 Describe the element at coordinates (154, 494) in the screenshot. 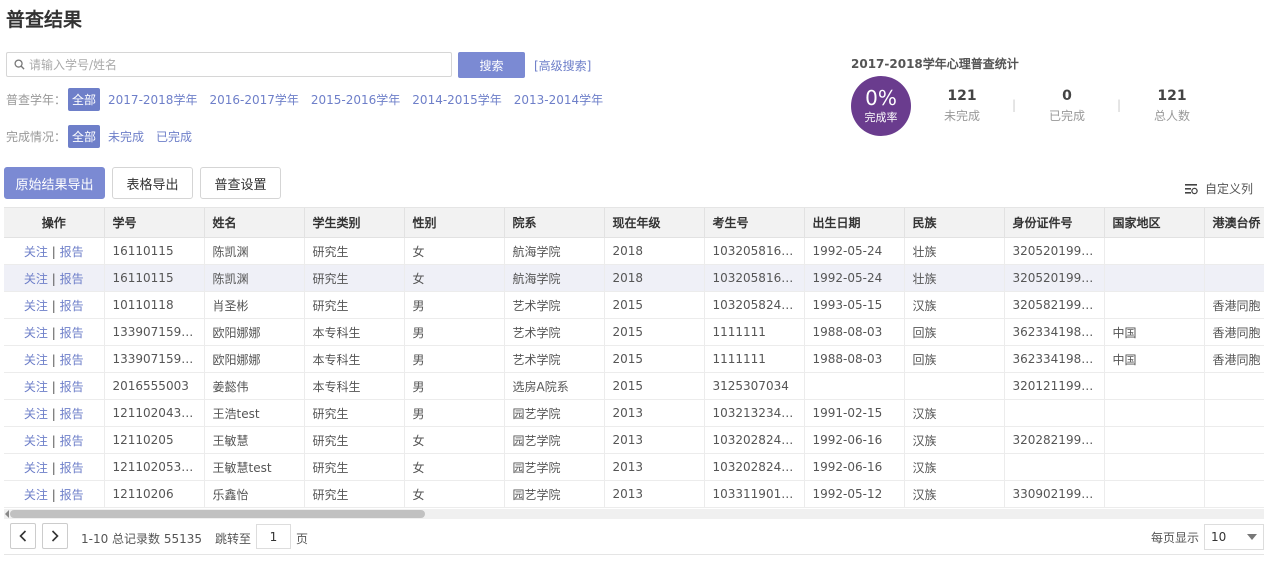

I see `table-cell: 12110206` at that location.